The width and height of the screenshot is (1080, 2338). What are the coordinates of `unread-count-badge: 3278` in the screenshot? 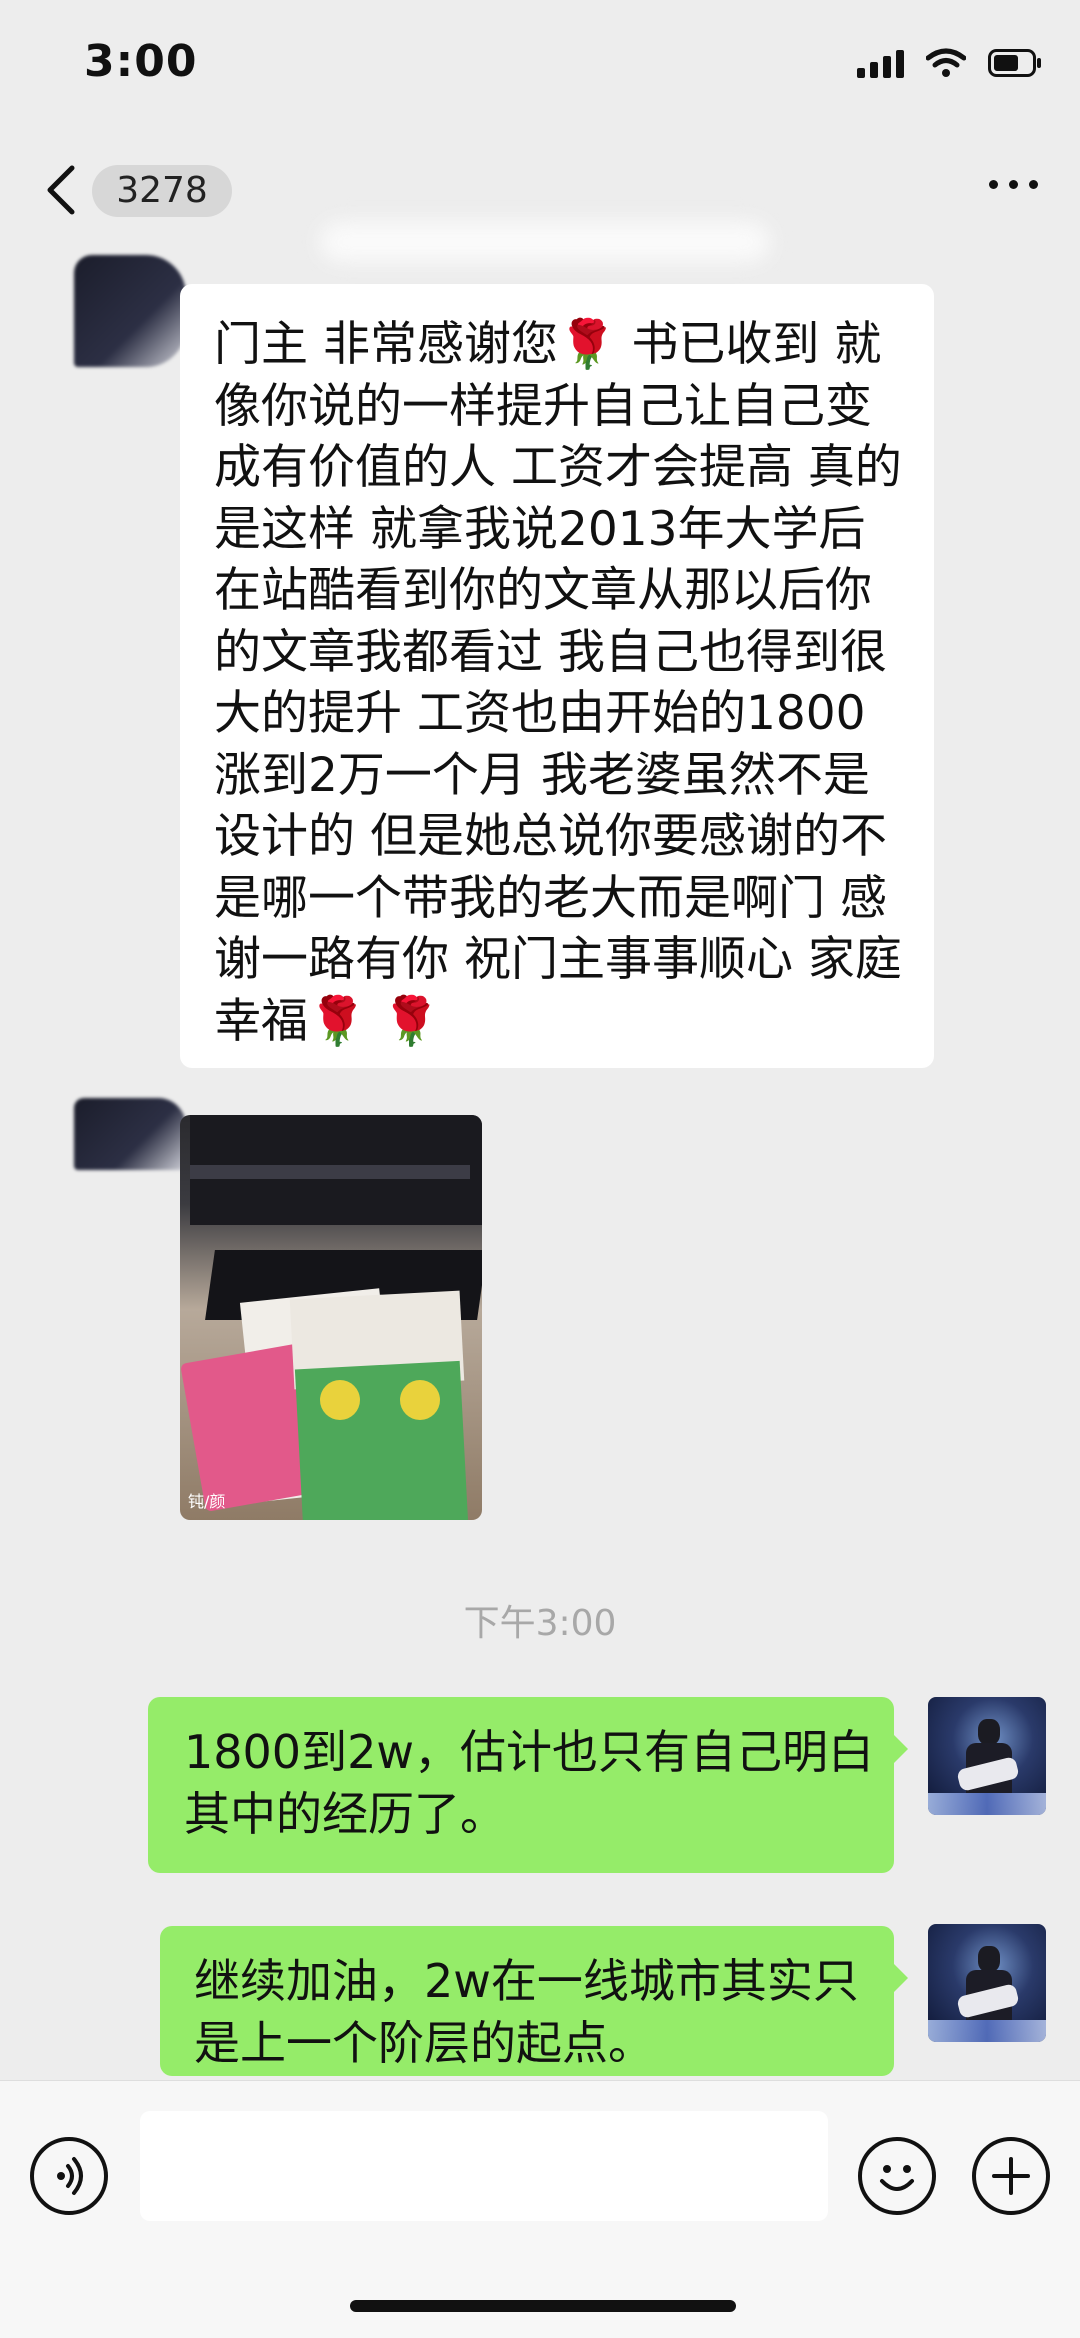 It's located at (162, 191).